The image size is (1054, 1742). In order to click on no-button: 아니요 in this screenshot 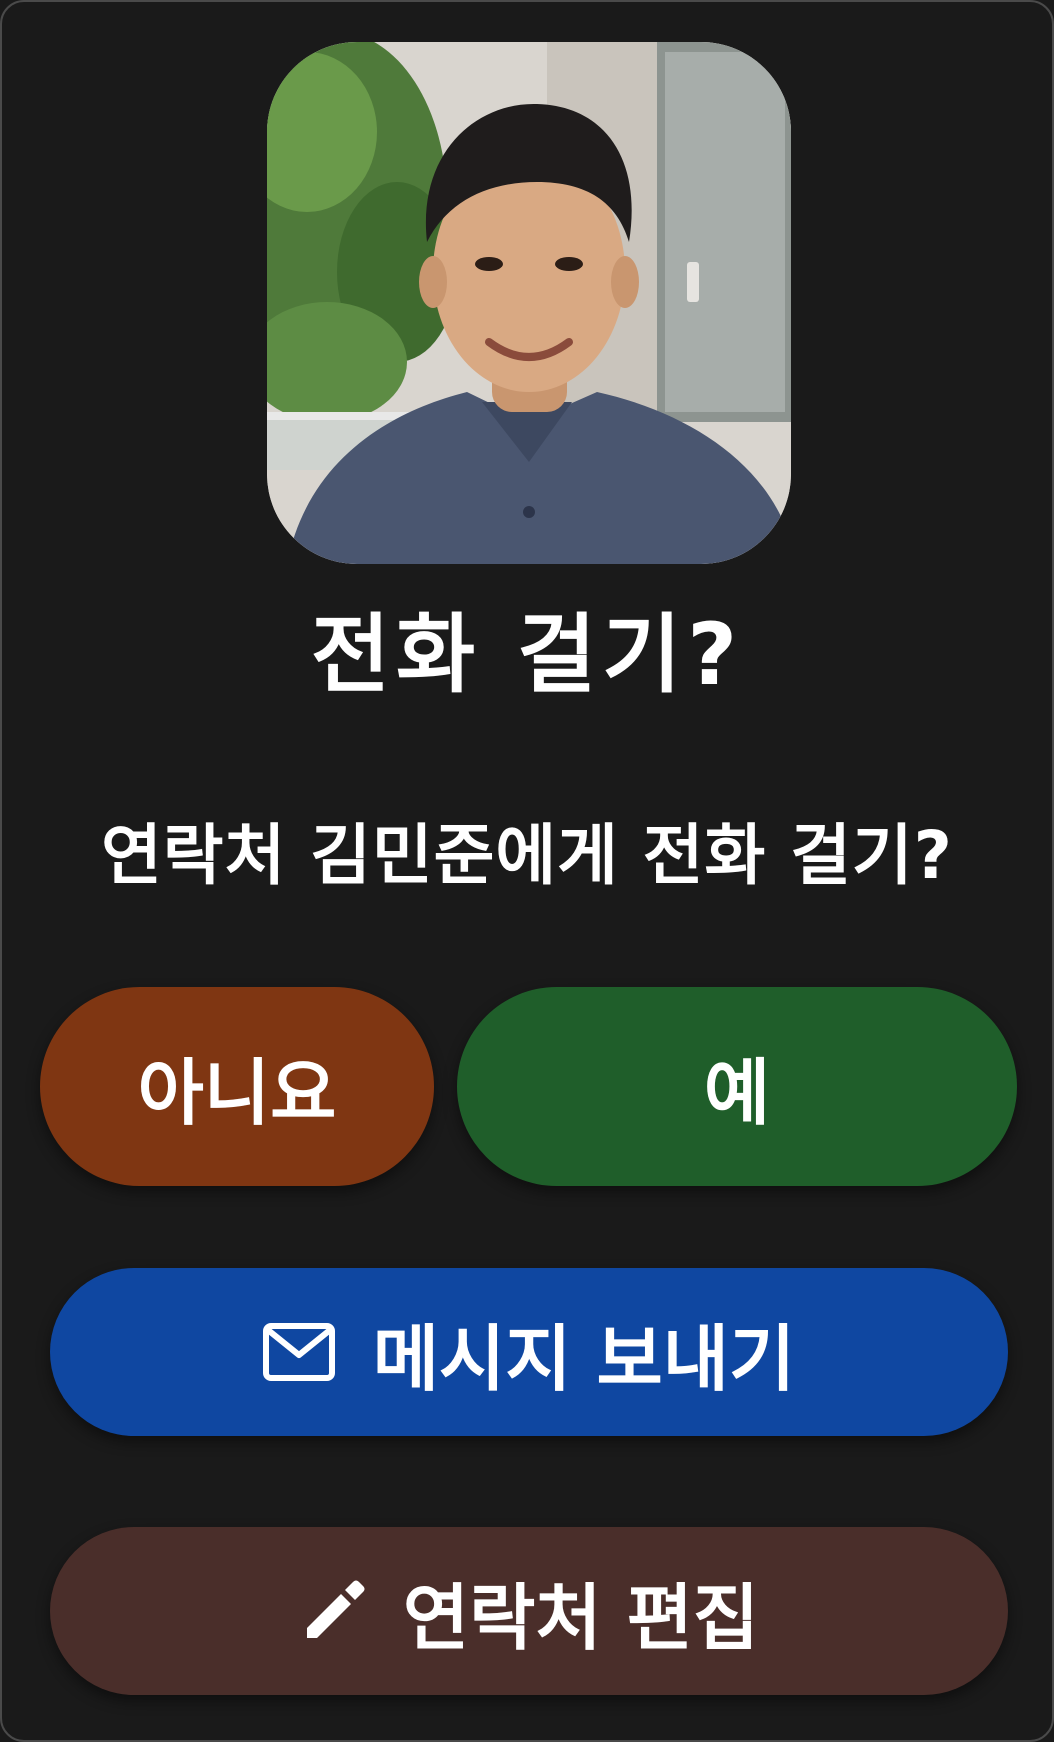, I will do `click(237, 1086)`.